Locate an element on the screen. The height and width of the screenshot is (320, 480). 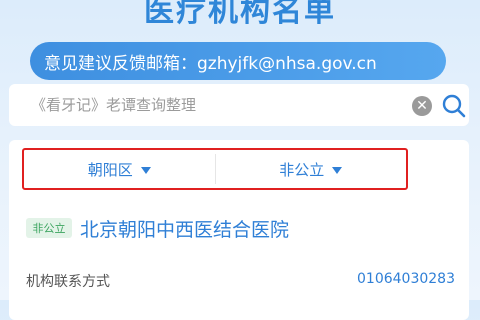
feedback-banner: 意见建议反馈邮箱：gzhyjfk@nhsa.gov.cn is located at coordinates (238, 61).